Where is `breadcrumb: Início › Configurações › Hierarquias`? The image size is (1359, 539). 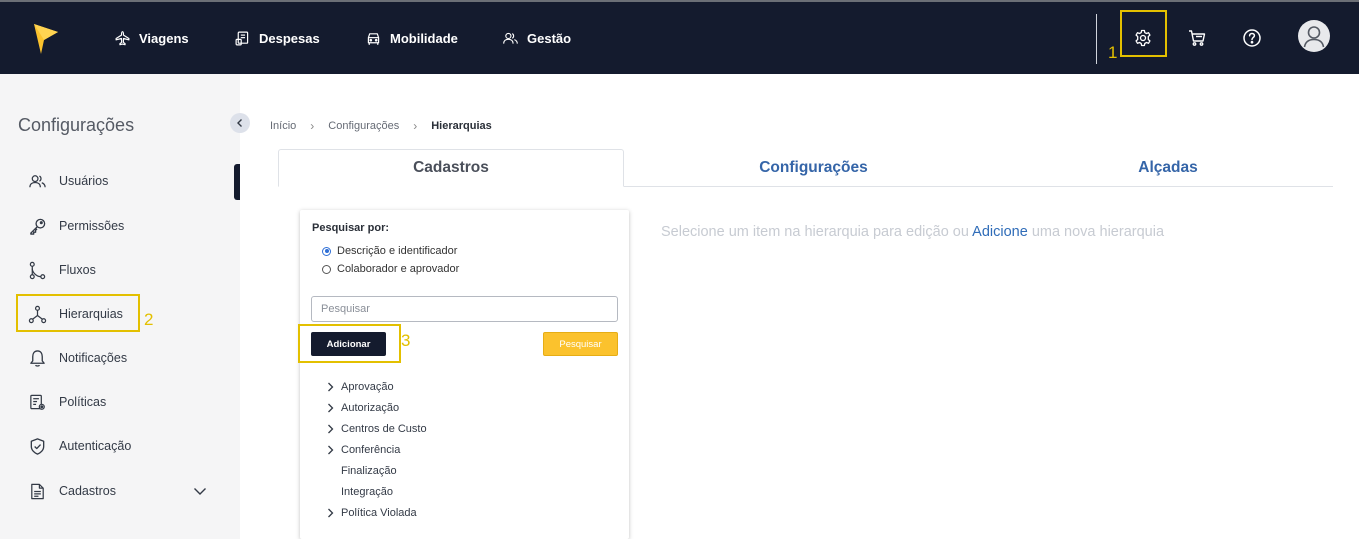
breadcrumb: Início › Configurações › Hierarquias is located at coordinates (381, 126).